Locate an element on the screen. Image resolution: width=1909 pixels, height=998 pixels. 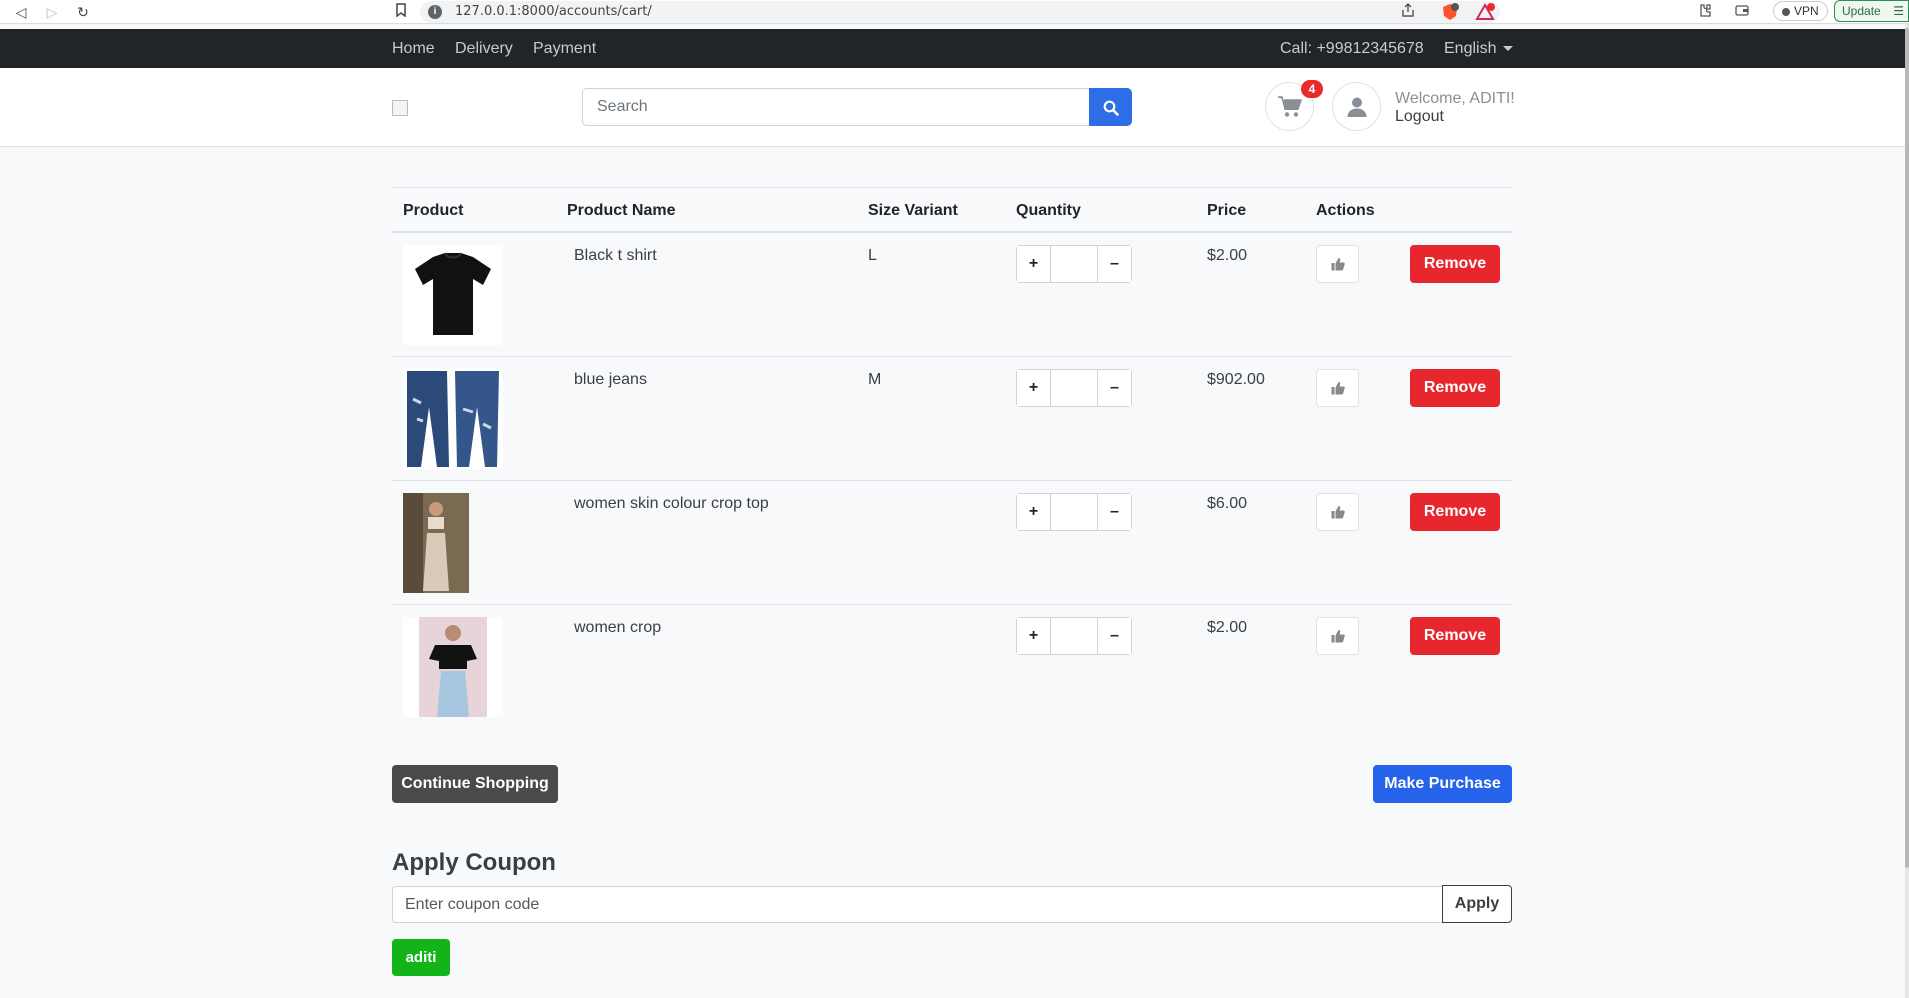
forward-icon: ▷ is located at coordinates (52, 12).